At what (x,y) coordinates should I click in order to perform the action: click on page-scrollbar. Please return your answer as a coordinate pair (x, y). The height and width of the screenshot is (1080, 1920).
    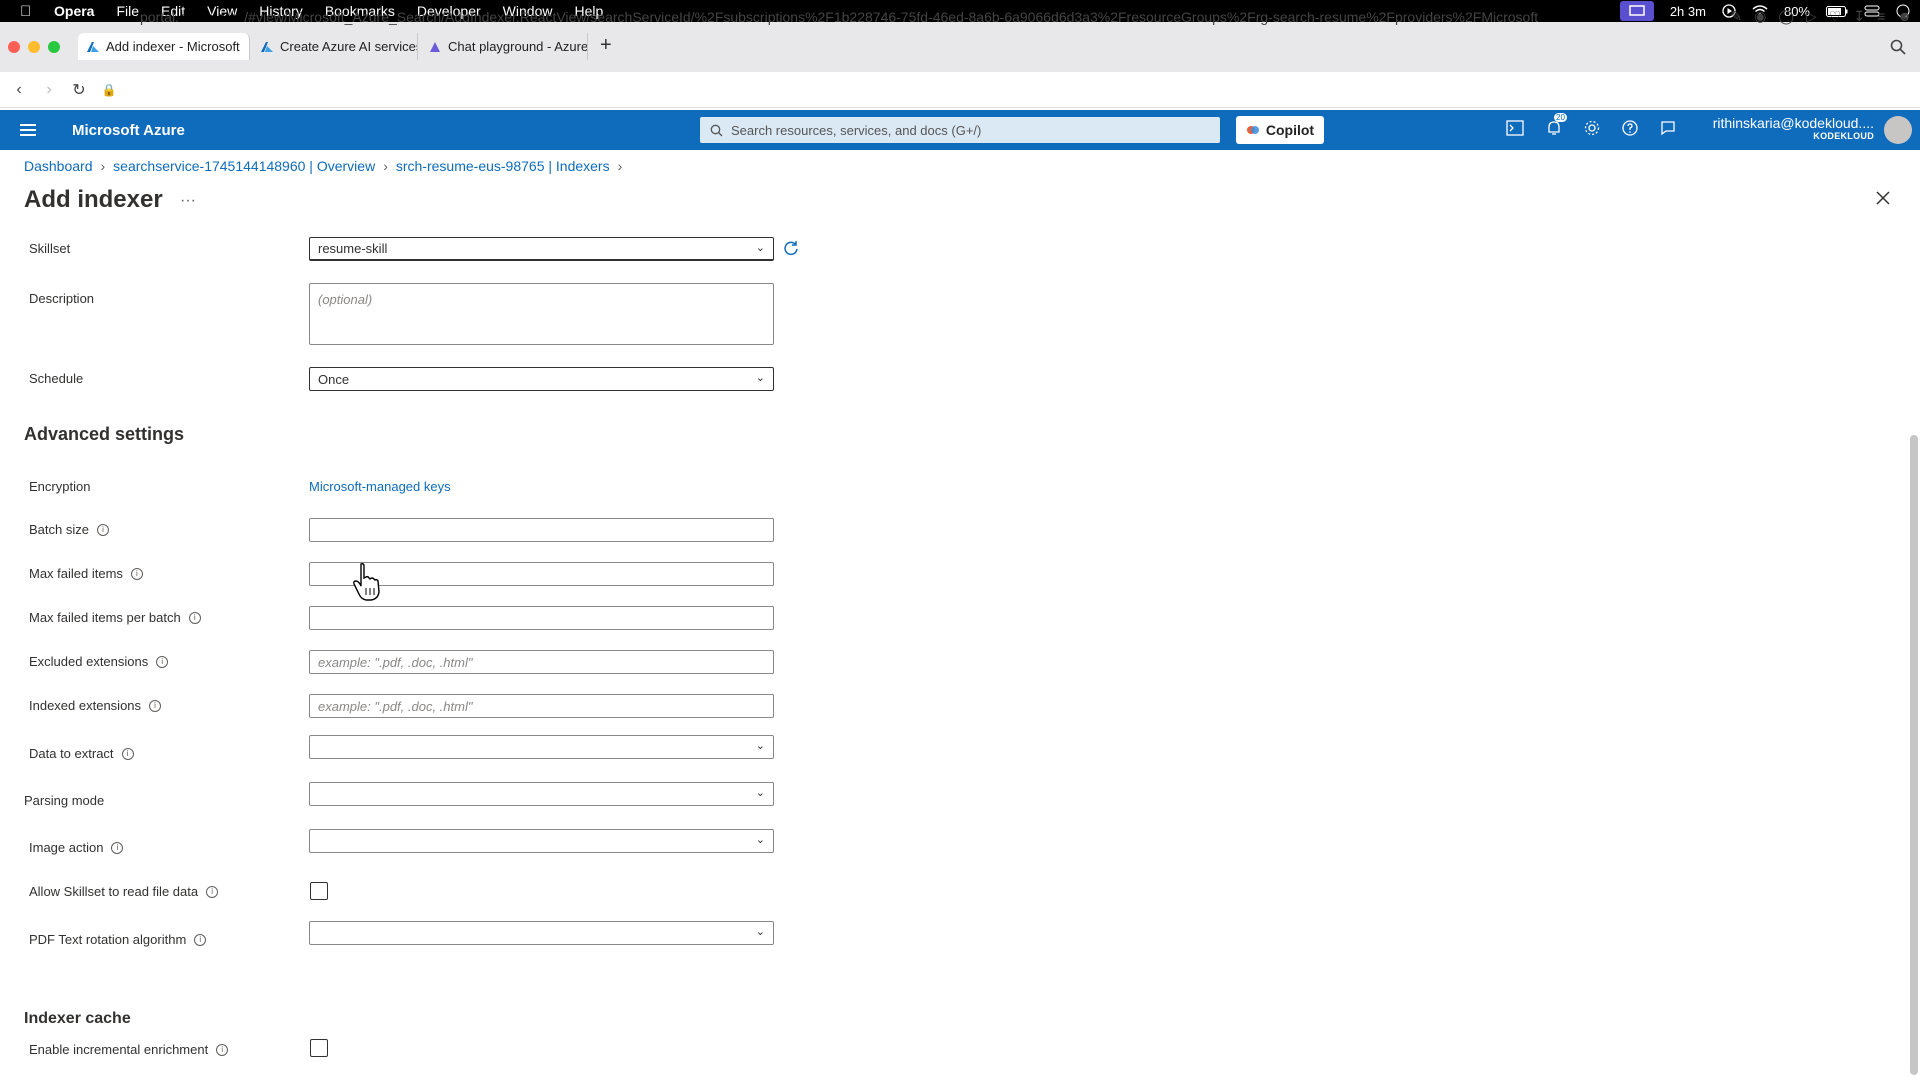
    Looking at the image, I should click on (1914, 755).